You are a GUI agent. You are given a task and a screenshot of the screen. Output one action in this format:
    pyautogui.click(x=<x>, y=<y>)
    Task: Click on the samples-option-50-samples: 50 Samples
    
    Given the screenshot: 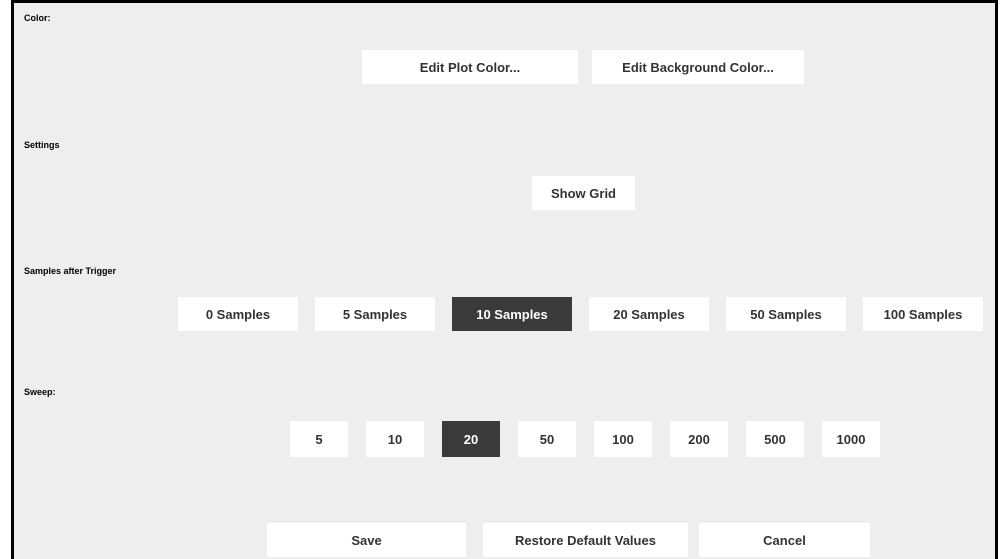 What is the action you would take?
    pyautogui.click(x=786, y=314)
    